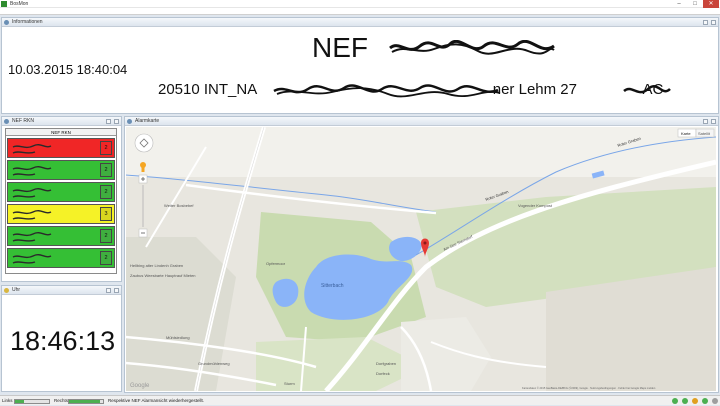 This screenshot has width=720, height=406. Describe the element at coordinates (360, 15) in the screenshot. I see `menu-bar: DateiBearbeitenAnsichtFensterHilfe` at that location.